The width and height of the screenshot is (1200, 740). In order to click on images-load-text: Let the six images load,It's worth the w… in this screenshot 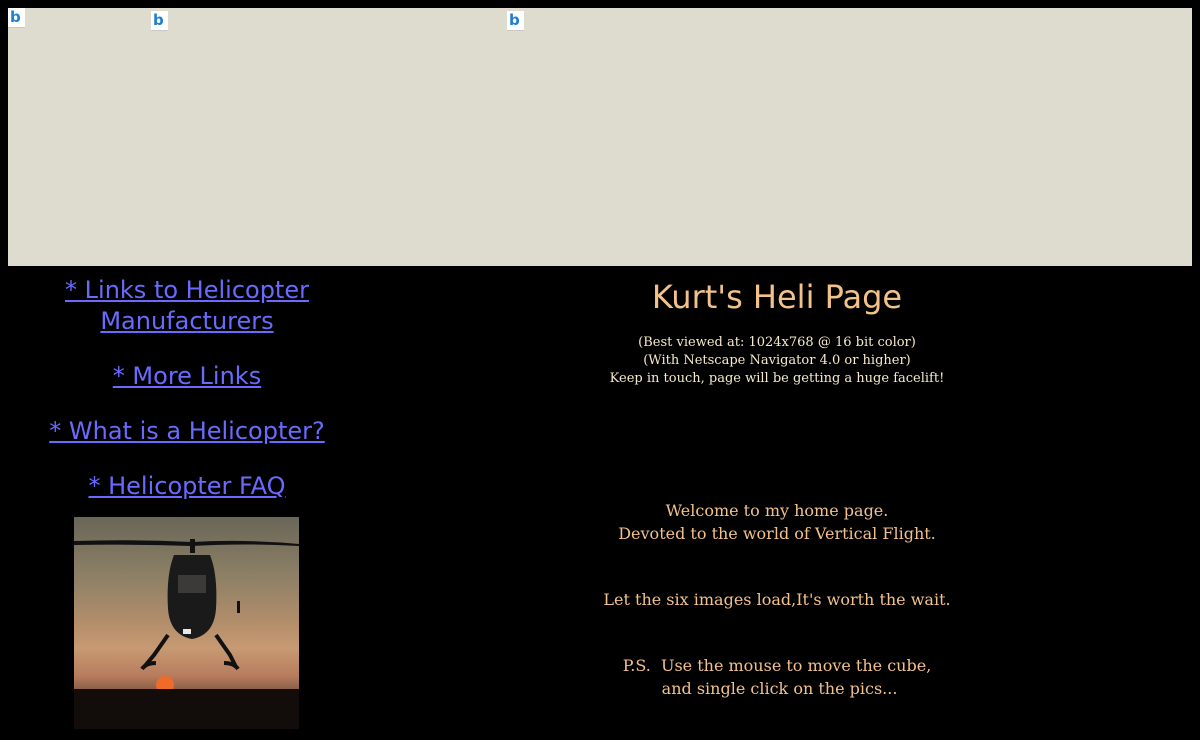, I will do `click(777, 599)`.